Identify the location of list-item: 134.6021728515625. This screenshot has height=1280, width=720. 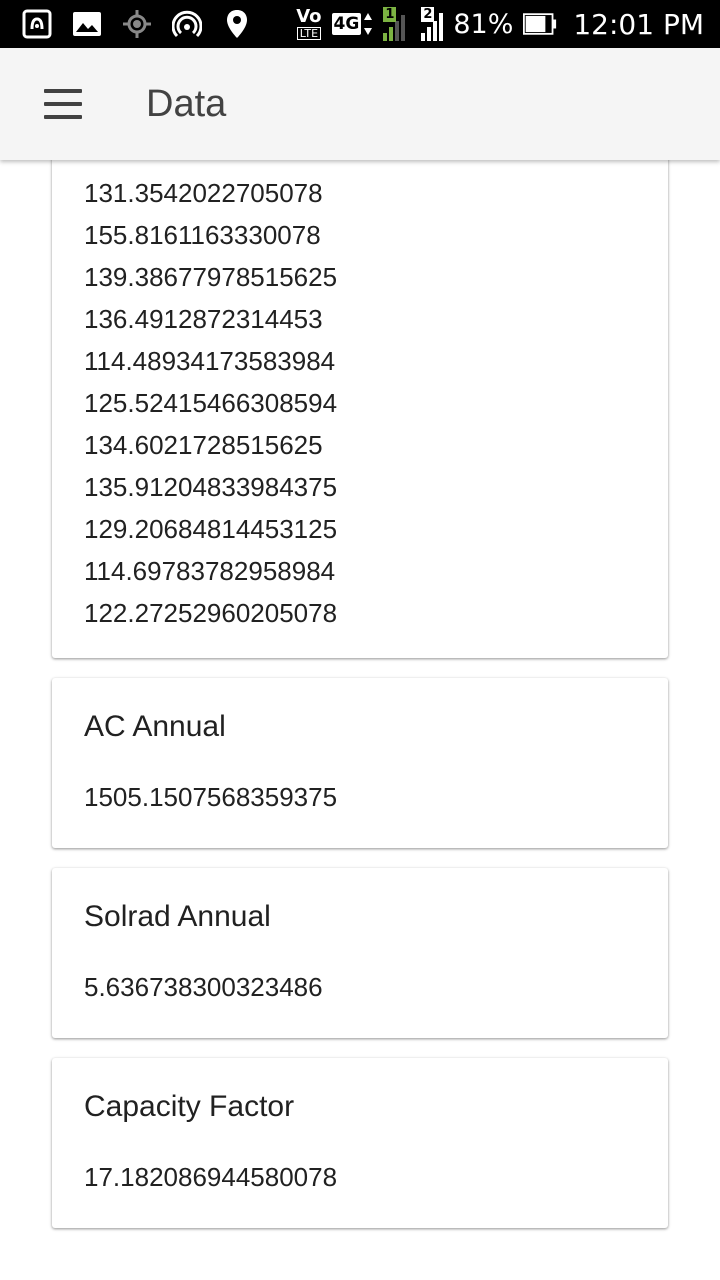
(203, 445).